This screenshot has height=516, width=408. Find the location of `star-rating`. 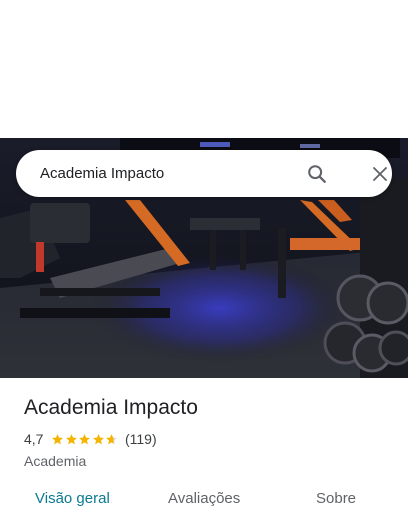

star-rating is located at coordinates (85, 439).